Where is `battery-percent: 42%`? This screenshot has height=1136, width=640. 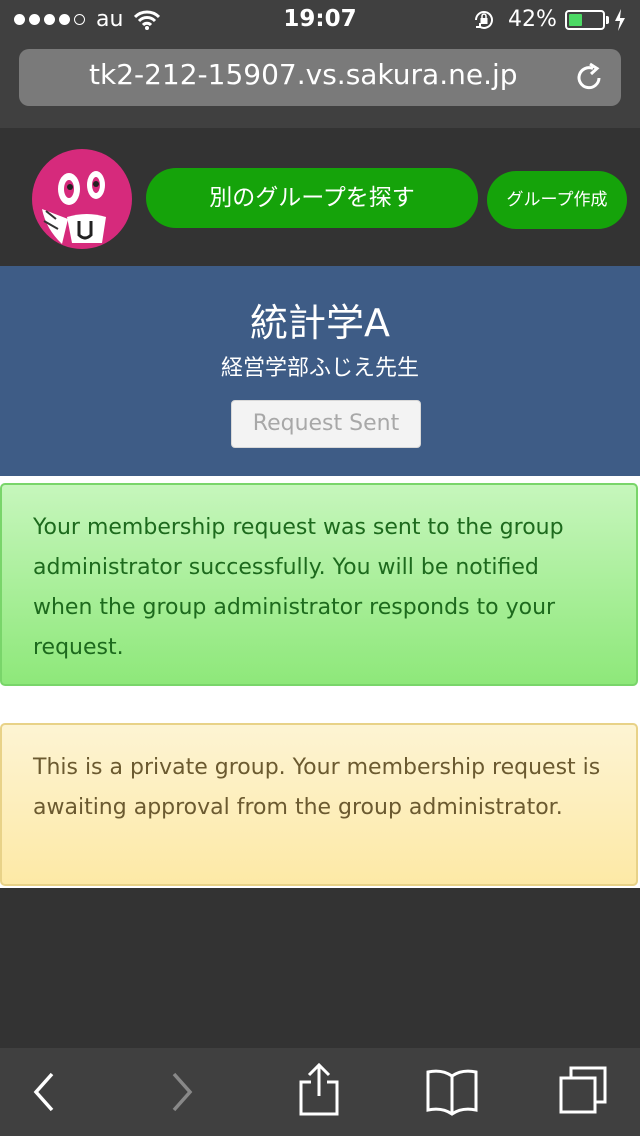
battery-percent: 42% is located at coordinates (532, 19).